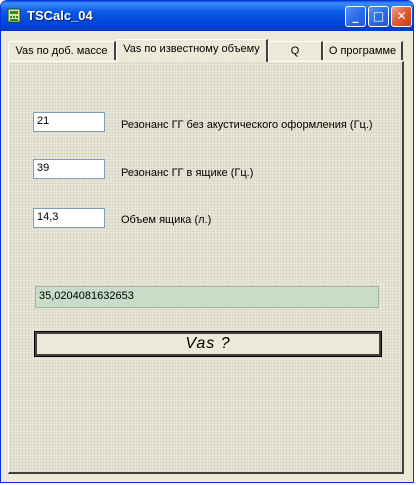 This screenshot has width=416, height=485. What do you see at coordinates (401, 16) in the screenshot?
I see `close-button: ✕` at bounding box center [401, 16].